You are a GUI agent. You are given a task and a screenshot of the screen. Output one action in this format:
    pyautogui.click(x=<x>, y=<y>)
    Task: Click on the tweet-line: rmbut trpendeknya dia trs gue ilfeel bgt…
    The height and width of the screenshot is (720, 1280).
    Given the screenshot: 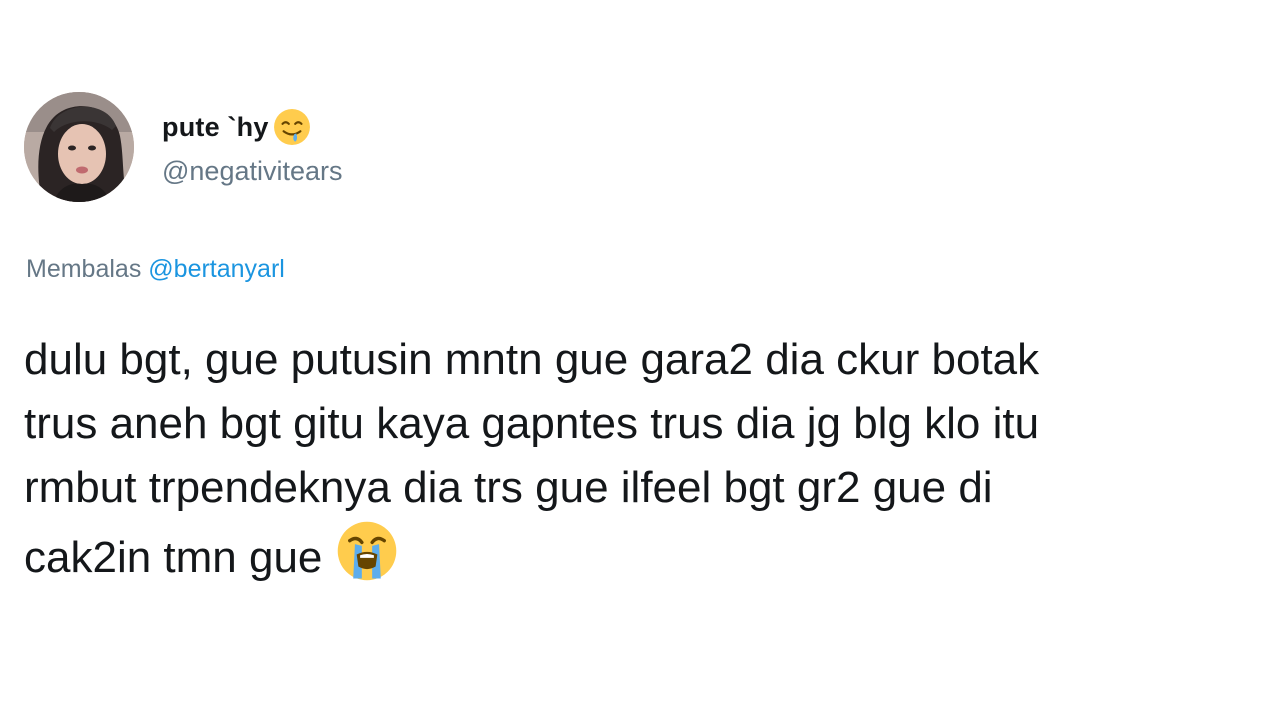 What is the action you would take?
    pyautogui.click(x=508, y=487)
    